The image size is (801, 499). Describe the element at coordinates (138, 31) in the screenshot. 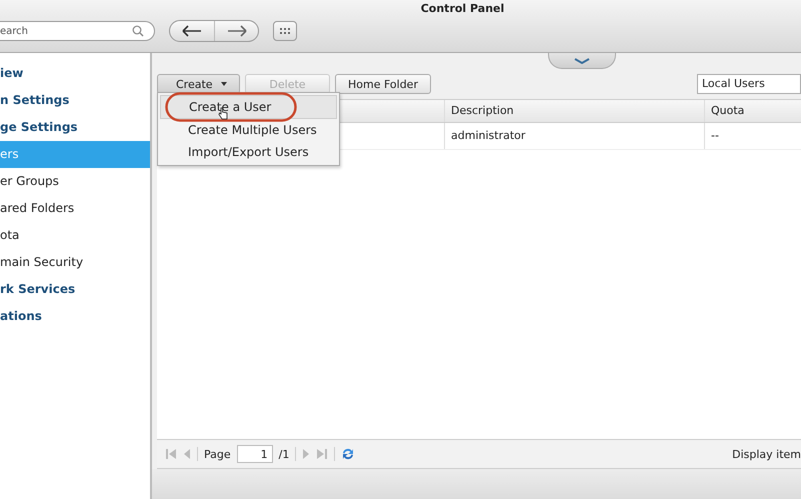

I see `search-icon` at that location.